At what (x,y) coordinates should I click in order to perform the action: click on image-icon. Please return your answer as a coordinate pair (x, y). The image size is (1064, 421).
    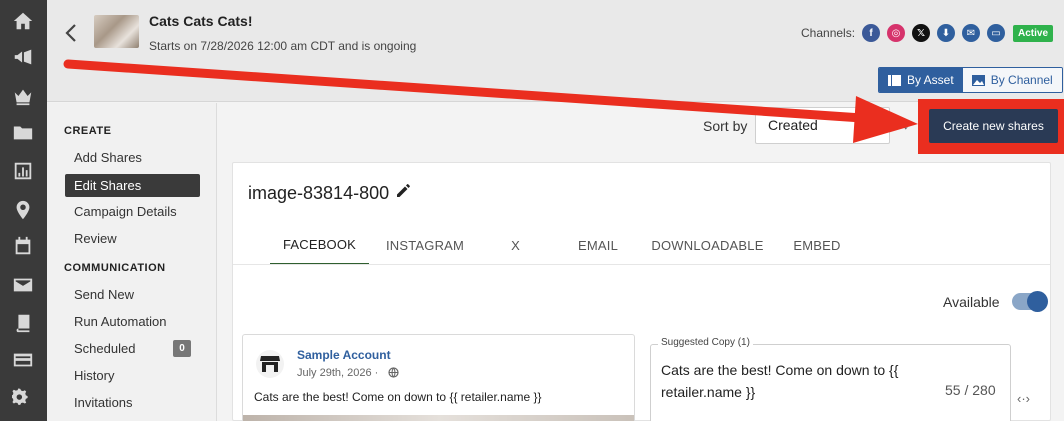
    Looking at the image, I should click on (978, 80).